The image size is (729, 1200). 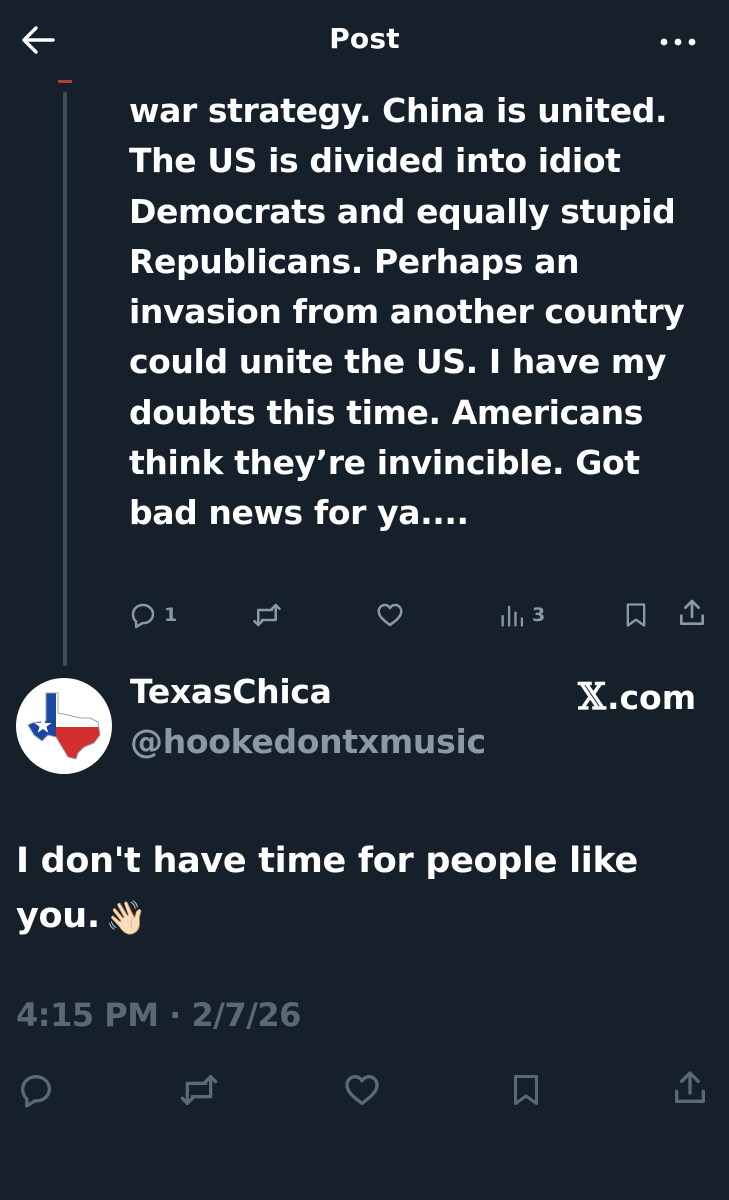 I want to click on more-horizontal-icon, so click(x=678, y=42).